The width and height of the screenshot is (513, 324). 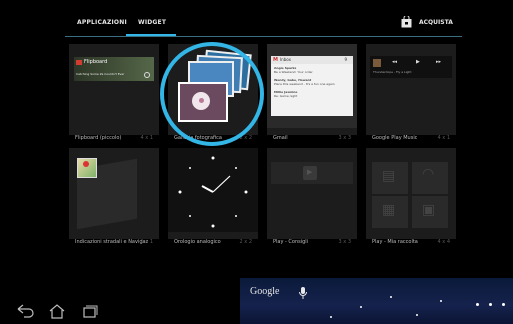 What do you see at coordinates (102, 22) in the screenshot?
I see `tab-applicazioni: APPLICAZIONI` at bounding box center [102, 22].